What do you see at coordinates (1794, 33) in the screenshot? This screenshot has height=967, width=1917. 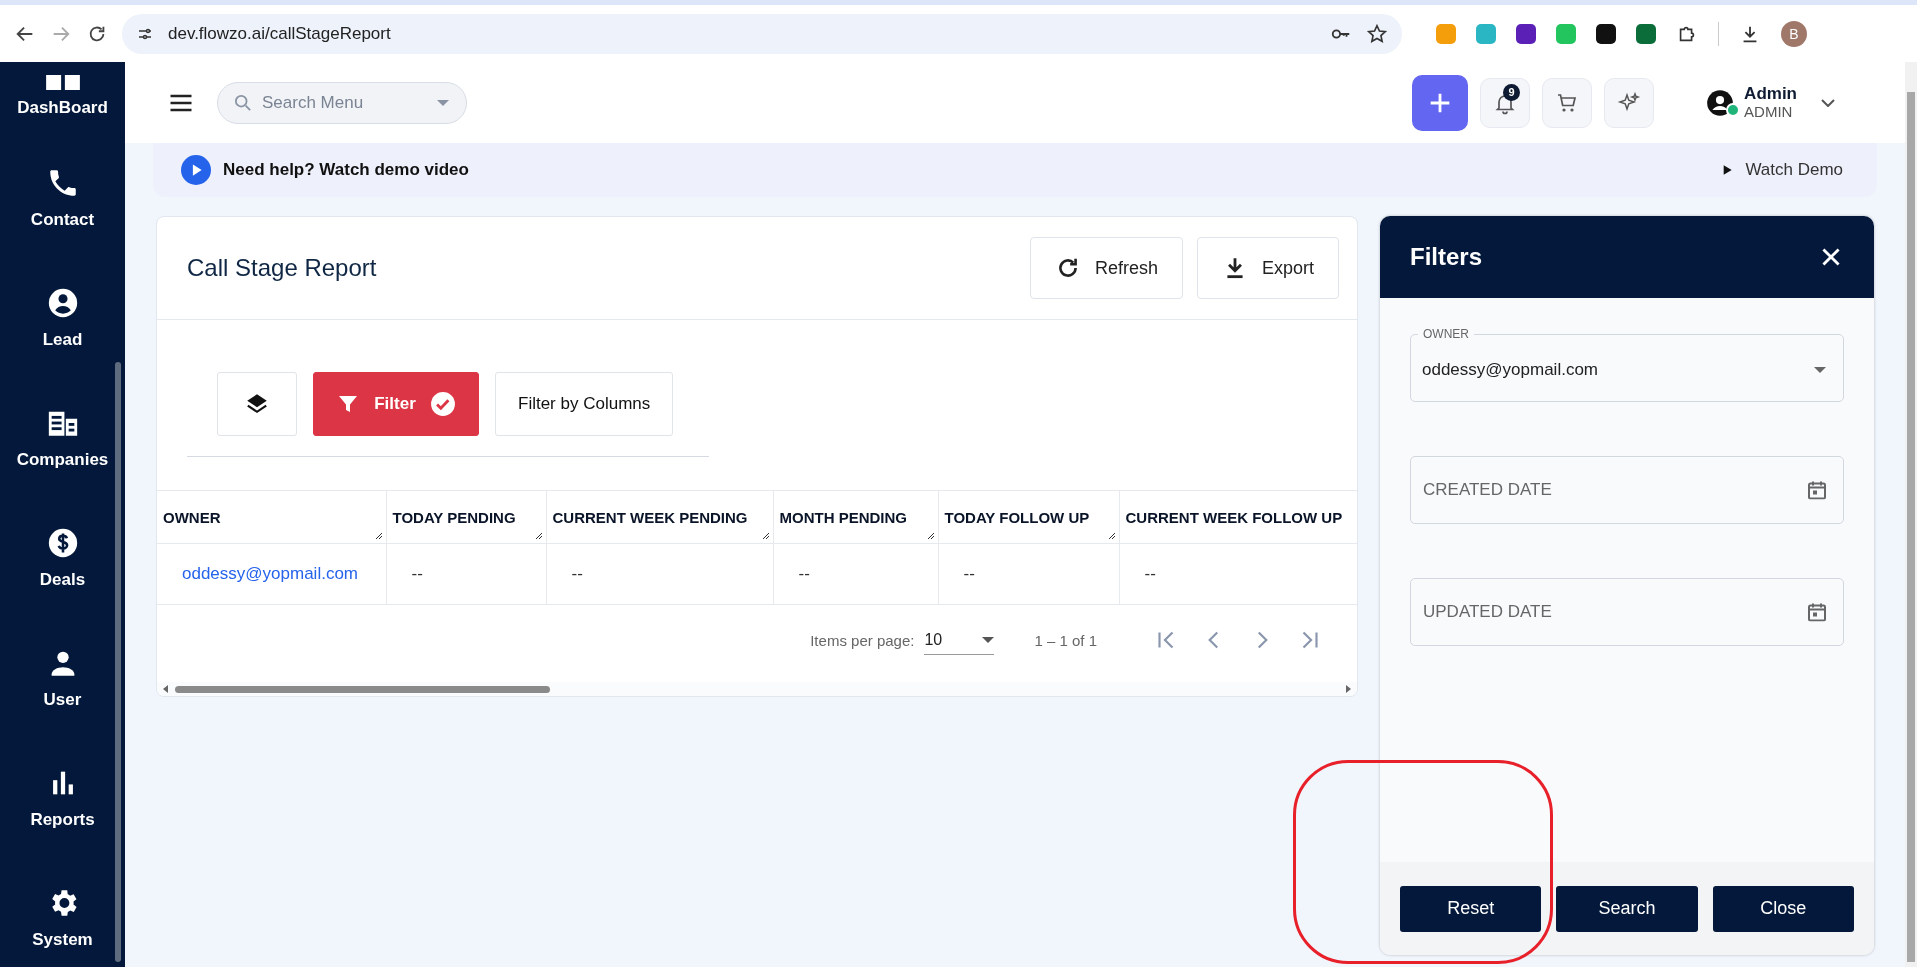 I see `profile-avatar: B` at bounding box center [1794, 33].